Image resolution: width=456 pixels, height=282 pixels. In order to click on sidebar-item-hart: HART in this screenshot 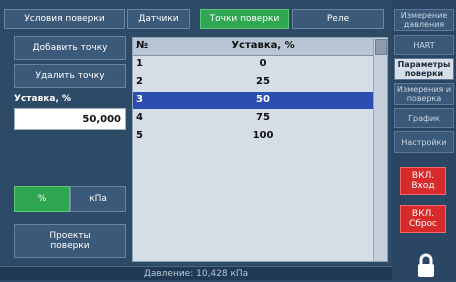, I will do `click(424, 45)`.